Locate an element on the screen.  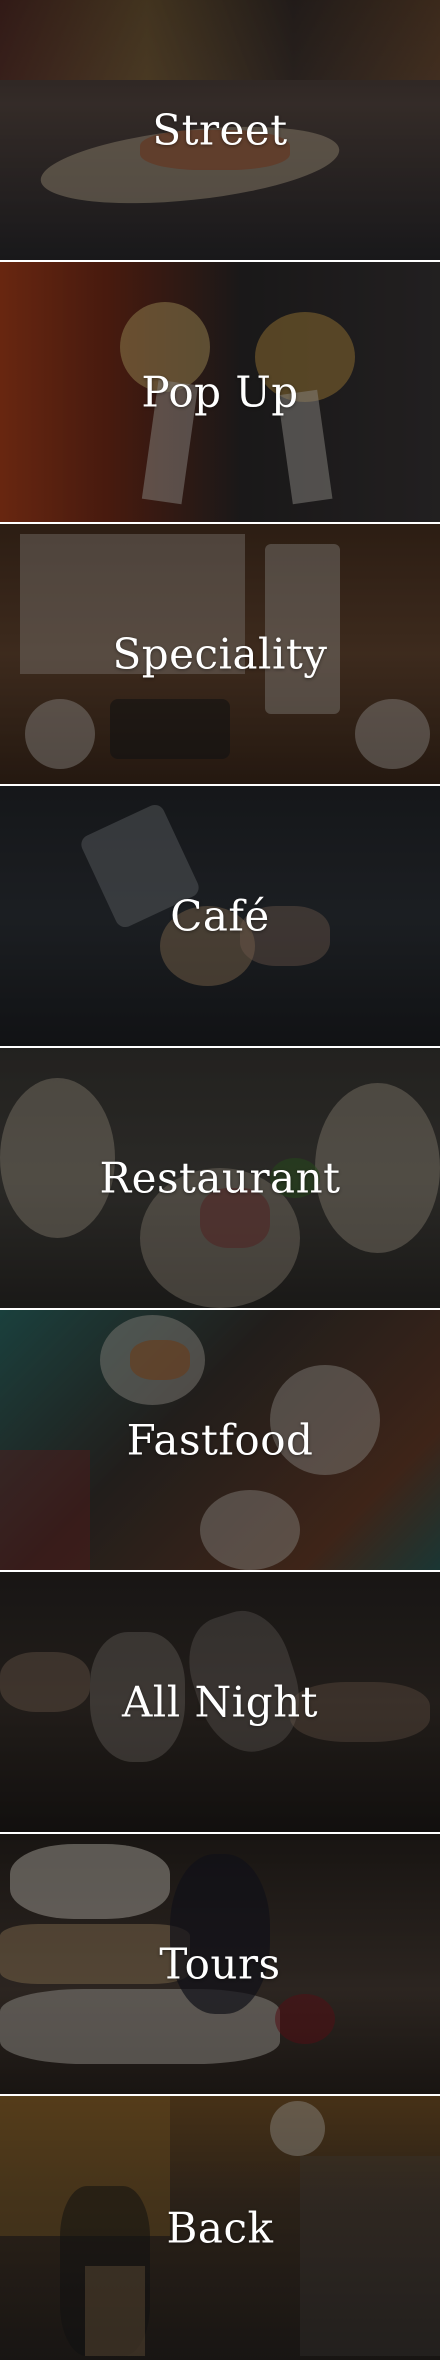
tile-tours: Tours is located at coordinates (220, 1964).